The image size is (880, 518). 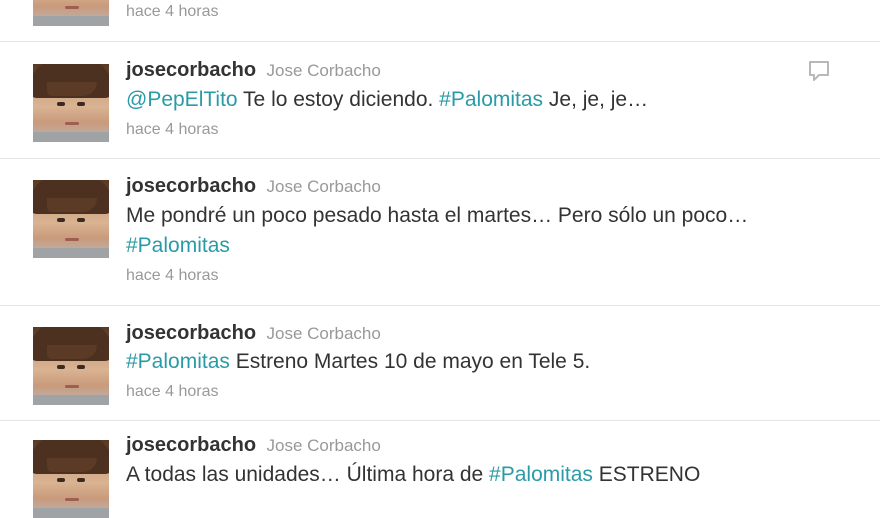 What do you see at coordinates (308, 474) in the screenshot?
I see `tweet-text-segment: A todas las unidades… Última hora de` at bounding box center [308, 474].